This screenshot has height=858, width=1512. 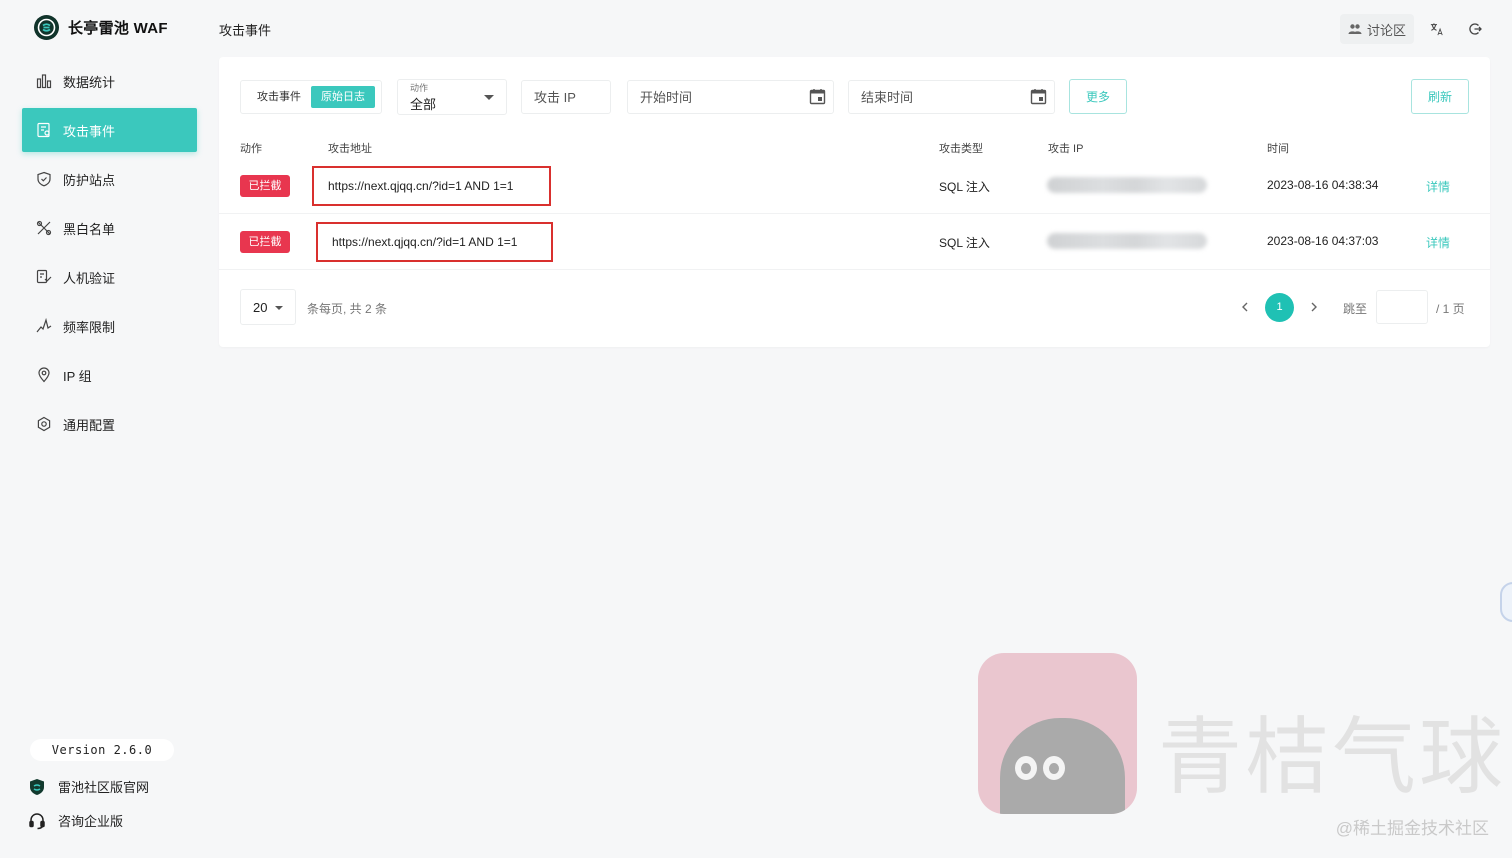 I want to click on sidebar-item-protected-sites: 防护站点, so click(x=109, y=179).